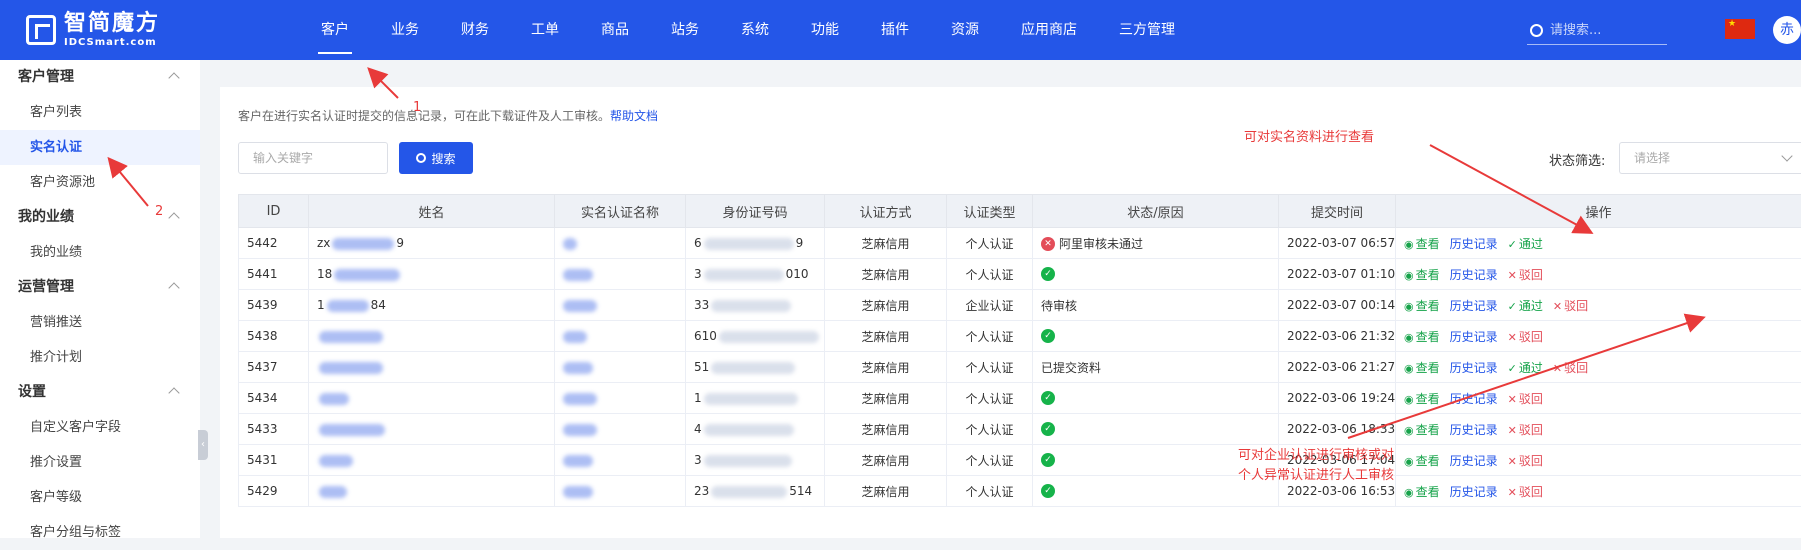  I want to click on row-status: ✓, so click(1156, 274).